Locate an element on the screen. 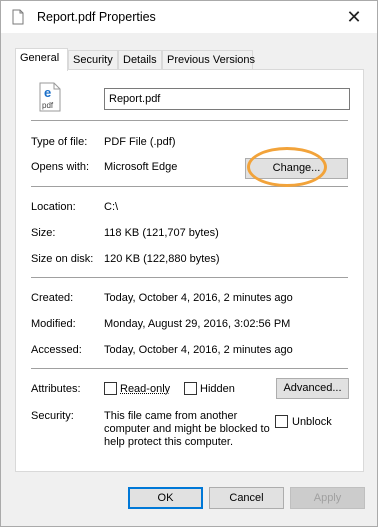 The height and width of the screenshot is (527, 378). opens-with-label: Opens with: is located at coordinates (60, 167).